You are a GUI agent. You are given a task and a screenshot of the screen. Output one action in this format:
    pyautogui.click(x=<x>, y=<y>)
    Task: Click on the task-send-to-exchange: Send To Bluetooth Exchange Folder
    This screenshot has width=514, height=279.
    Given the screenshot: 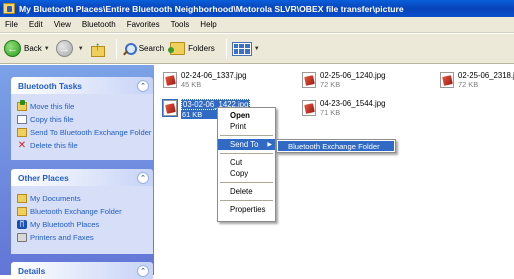 What is the action you would take?
    pyautogui.click(x=84, y=132)
    